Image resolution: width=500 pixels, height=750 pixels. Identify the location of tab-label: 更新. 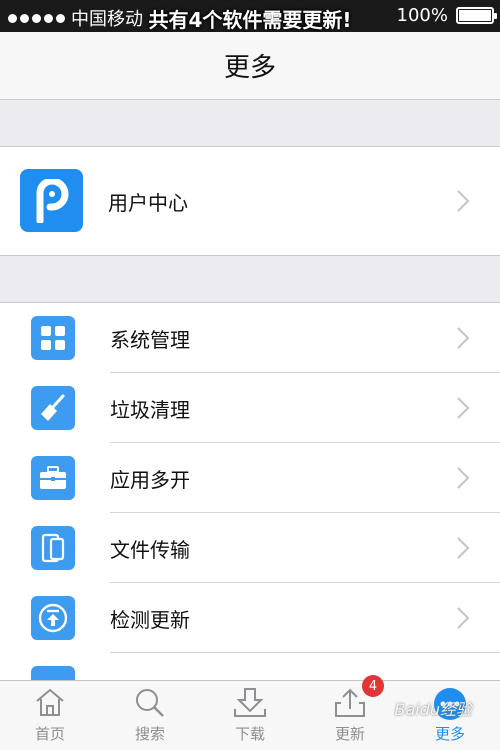
(349, 734).